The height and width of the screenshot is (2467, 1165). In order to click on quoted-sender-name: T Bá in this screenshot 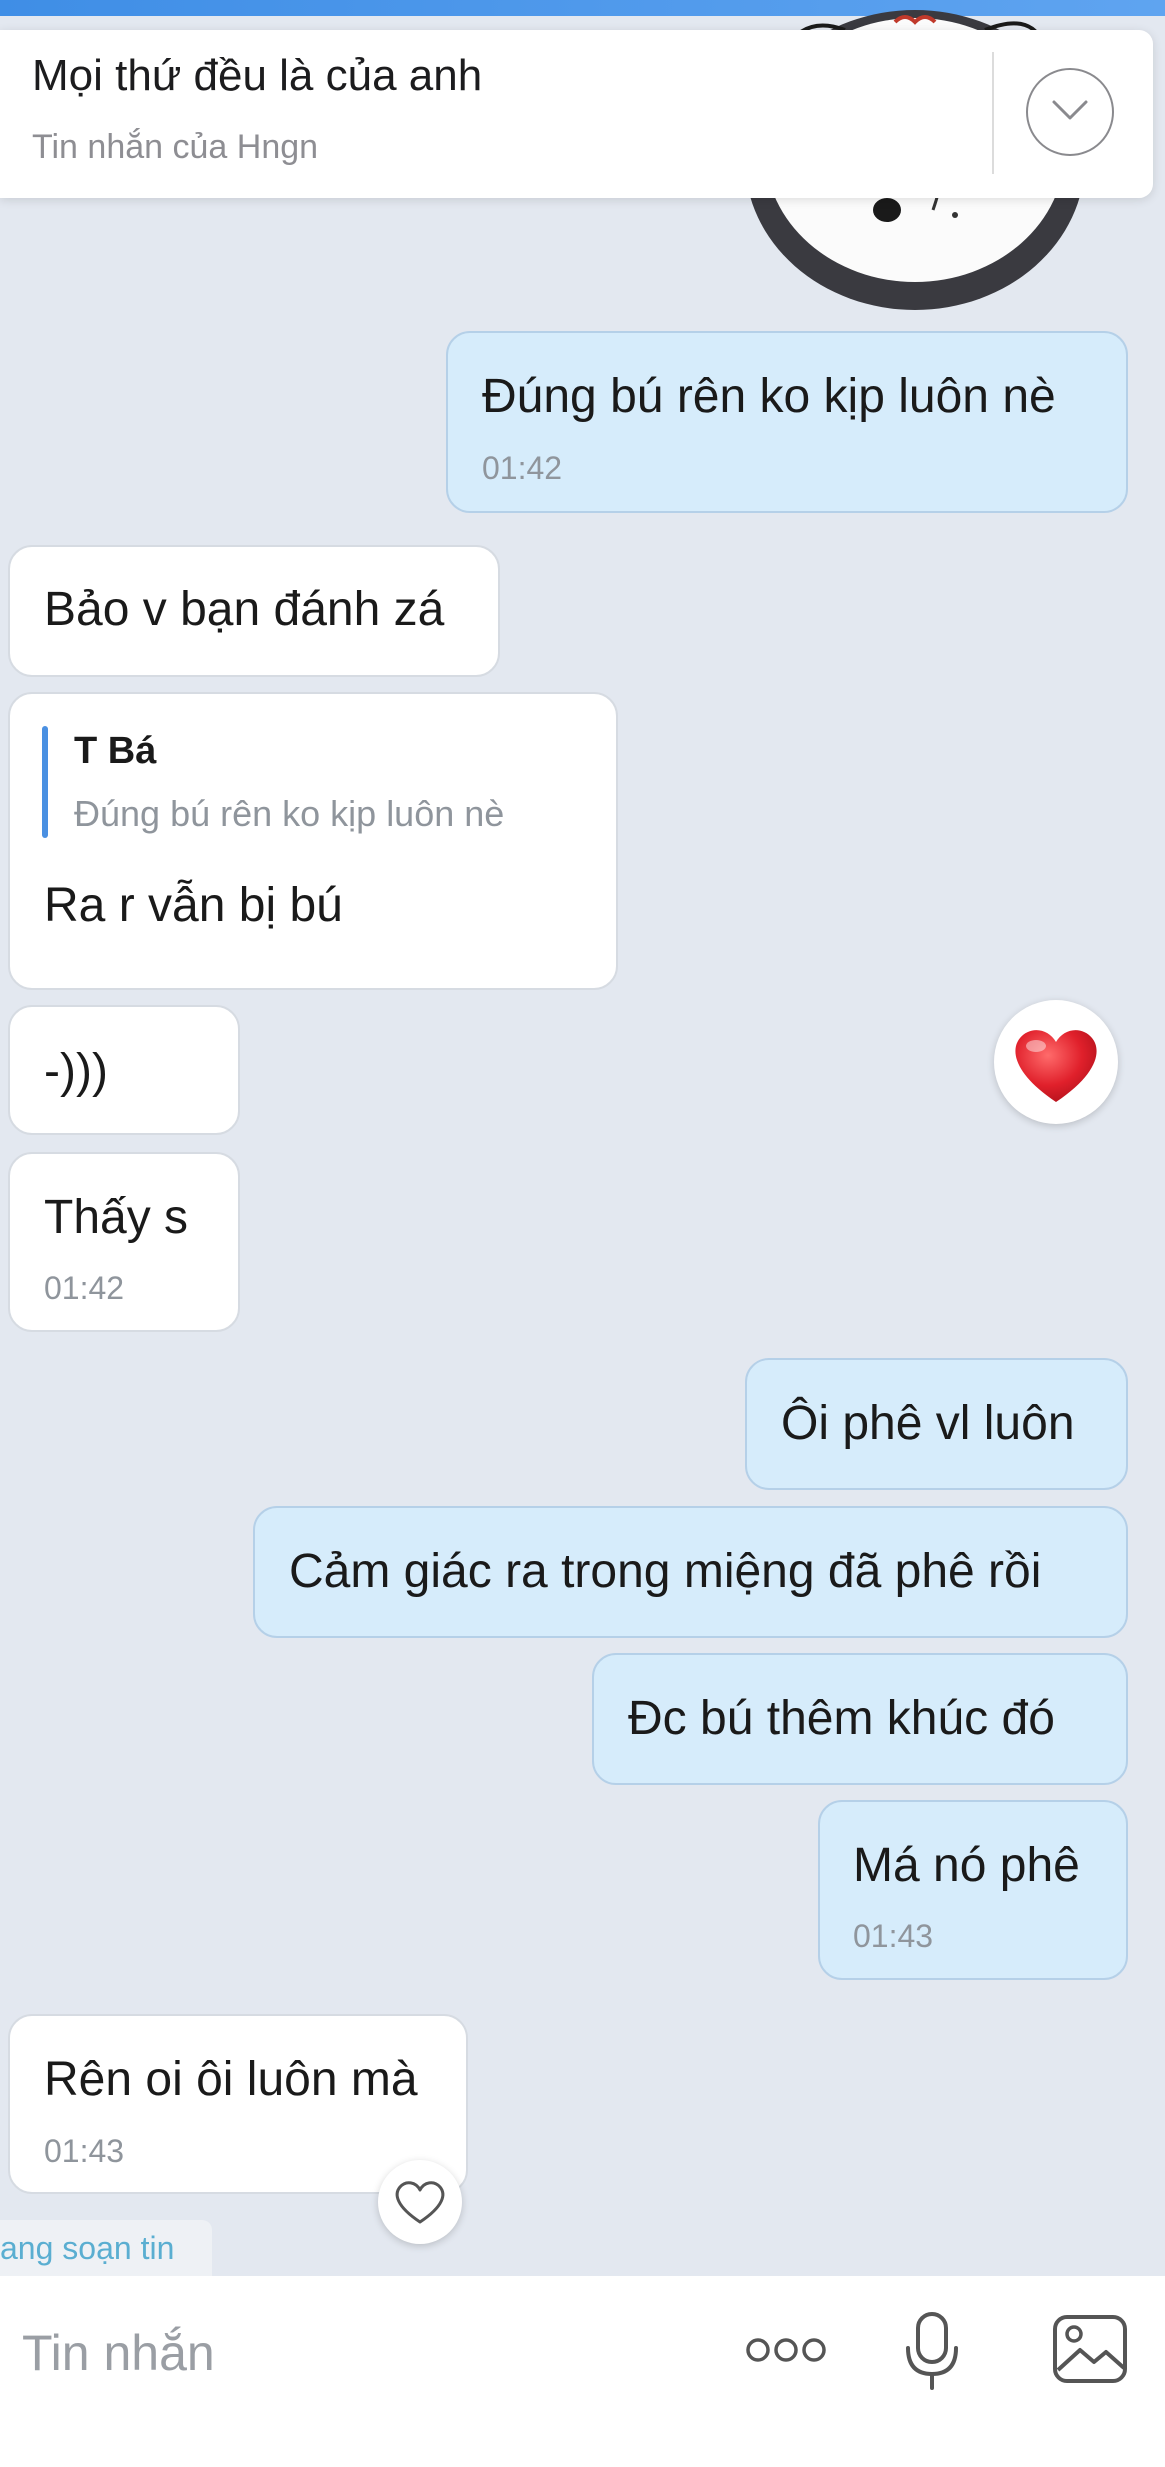, I will do `click(115, 751)`.